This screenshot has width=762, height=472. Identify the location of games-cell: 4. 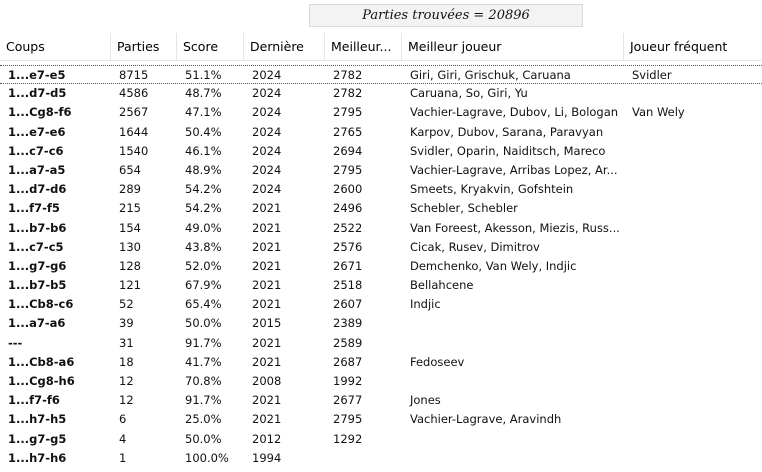
(123, 438).